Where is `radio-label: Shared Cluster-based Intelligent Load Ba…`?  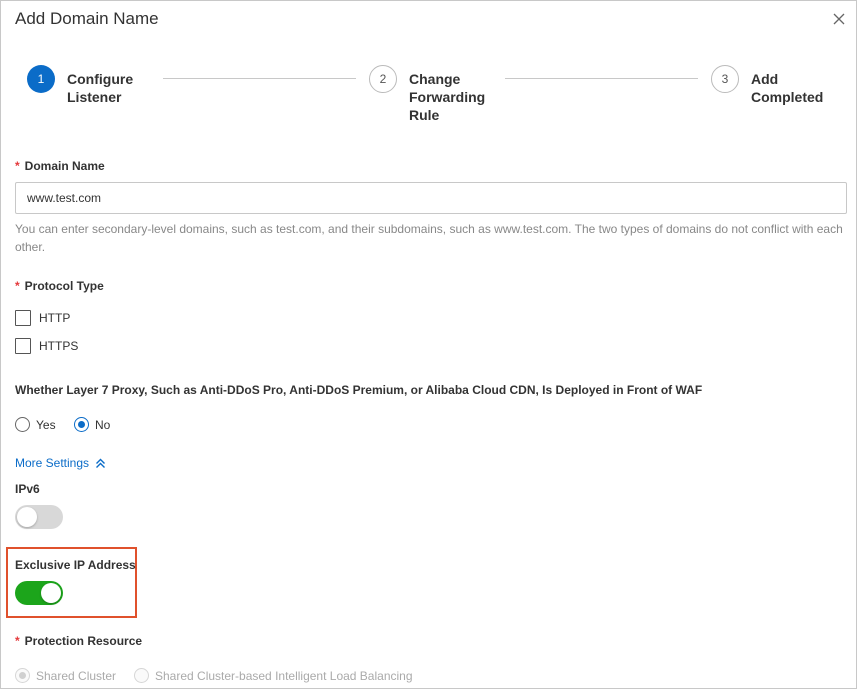
radio-label: Shared Cluster-based Intelligent Load Ba… is located at coordinates (284, 675).